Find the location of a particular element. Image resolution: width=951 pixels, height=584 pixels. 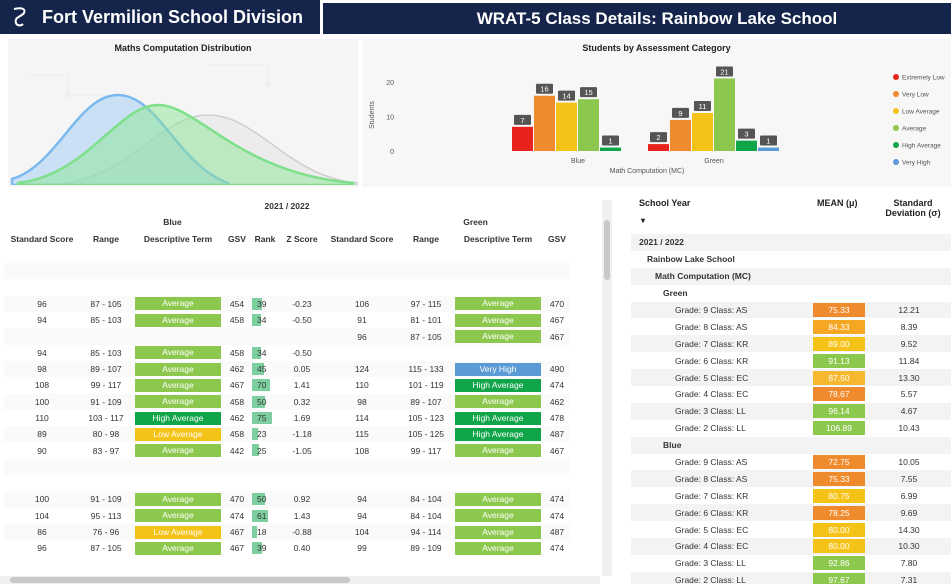

row-label: Grade: 2 Class: LL is located at coordinates (710, 579).